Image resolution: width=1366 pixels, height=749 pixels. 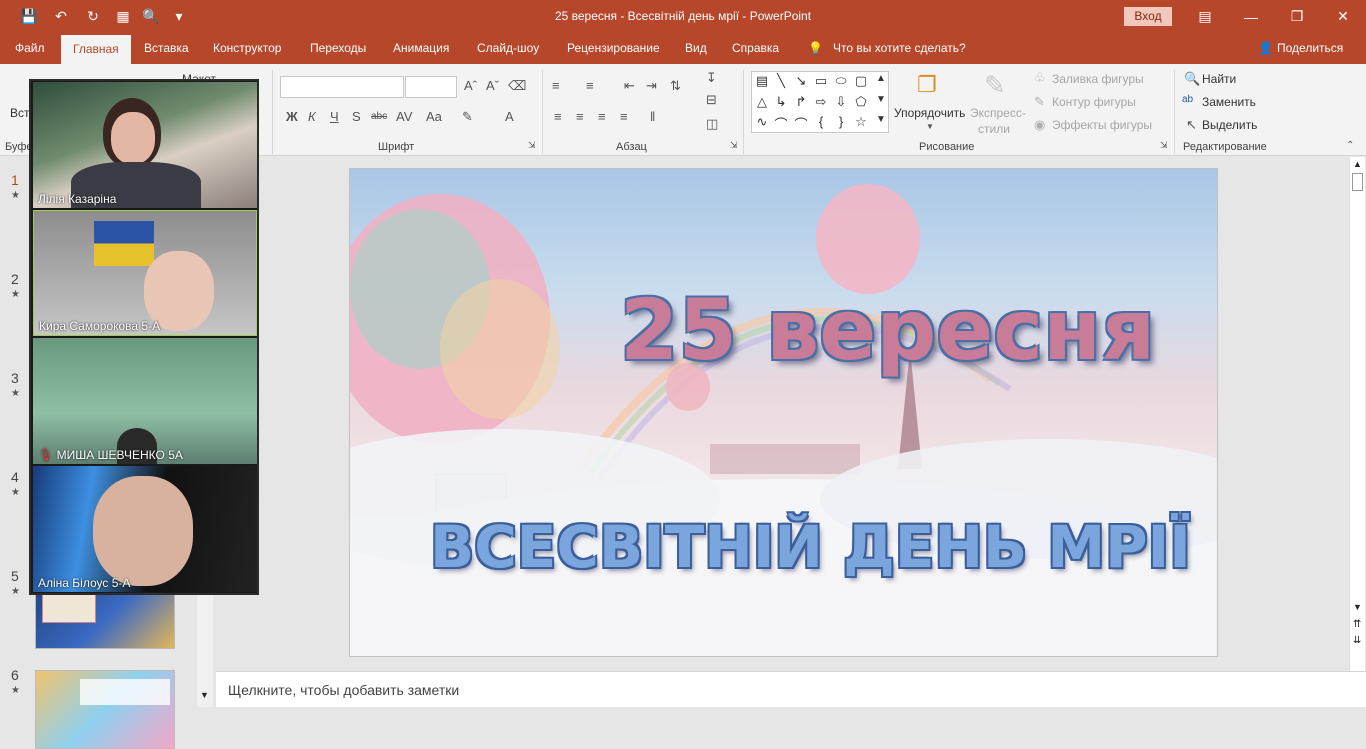 What do you see at coordinates (590, 85) in the screenshot?
I see `numbering-icon: ≡` at bounding box center [590, 85].